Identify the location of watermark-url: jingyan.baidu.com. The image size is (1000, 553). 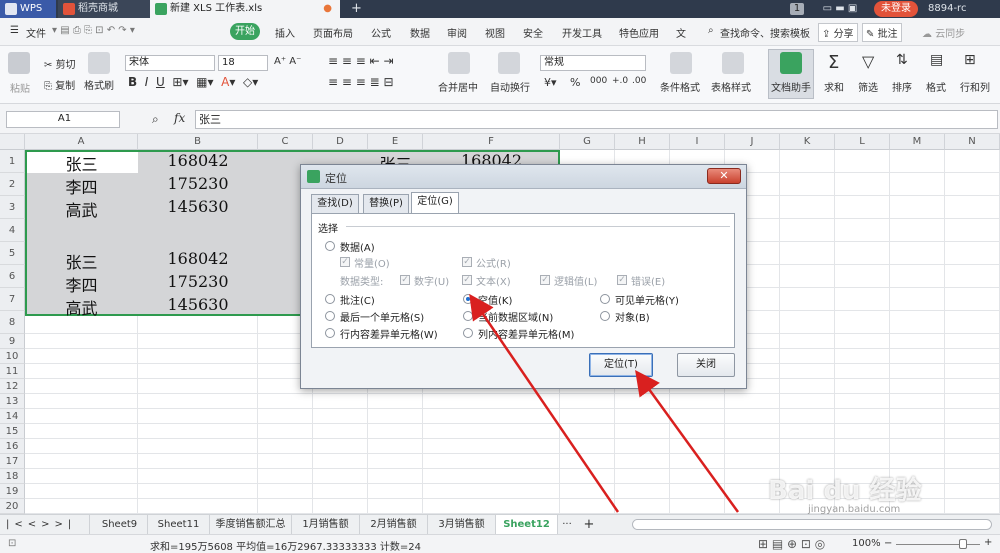
(854, 509).